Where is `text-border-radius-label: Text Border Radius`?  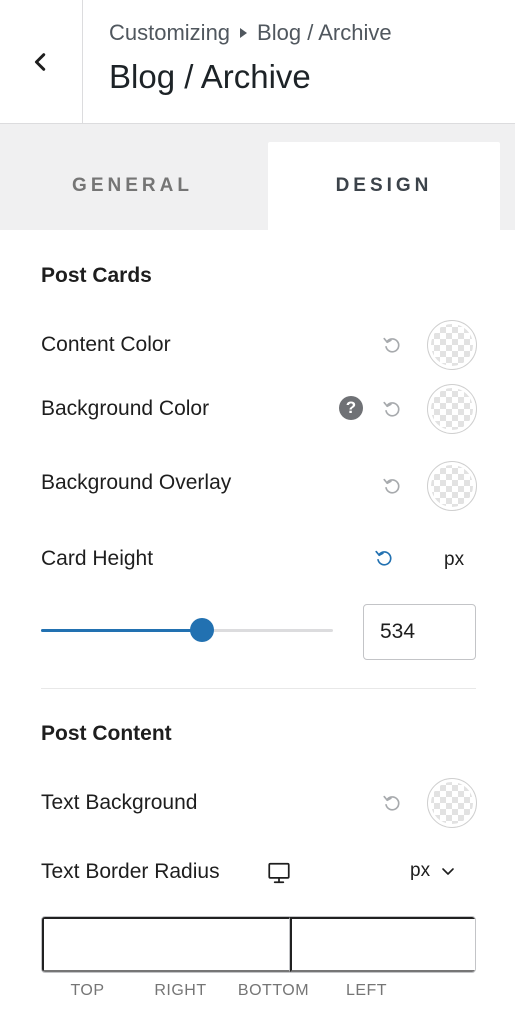 text-border-radius-label: Text Border Radius is located at coordinates (130, 871).